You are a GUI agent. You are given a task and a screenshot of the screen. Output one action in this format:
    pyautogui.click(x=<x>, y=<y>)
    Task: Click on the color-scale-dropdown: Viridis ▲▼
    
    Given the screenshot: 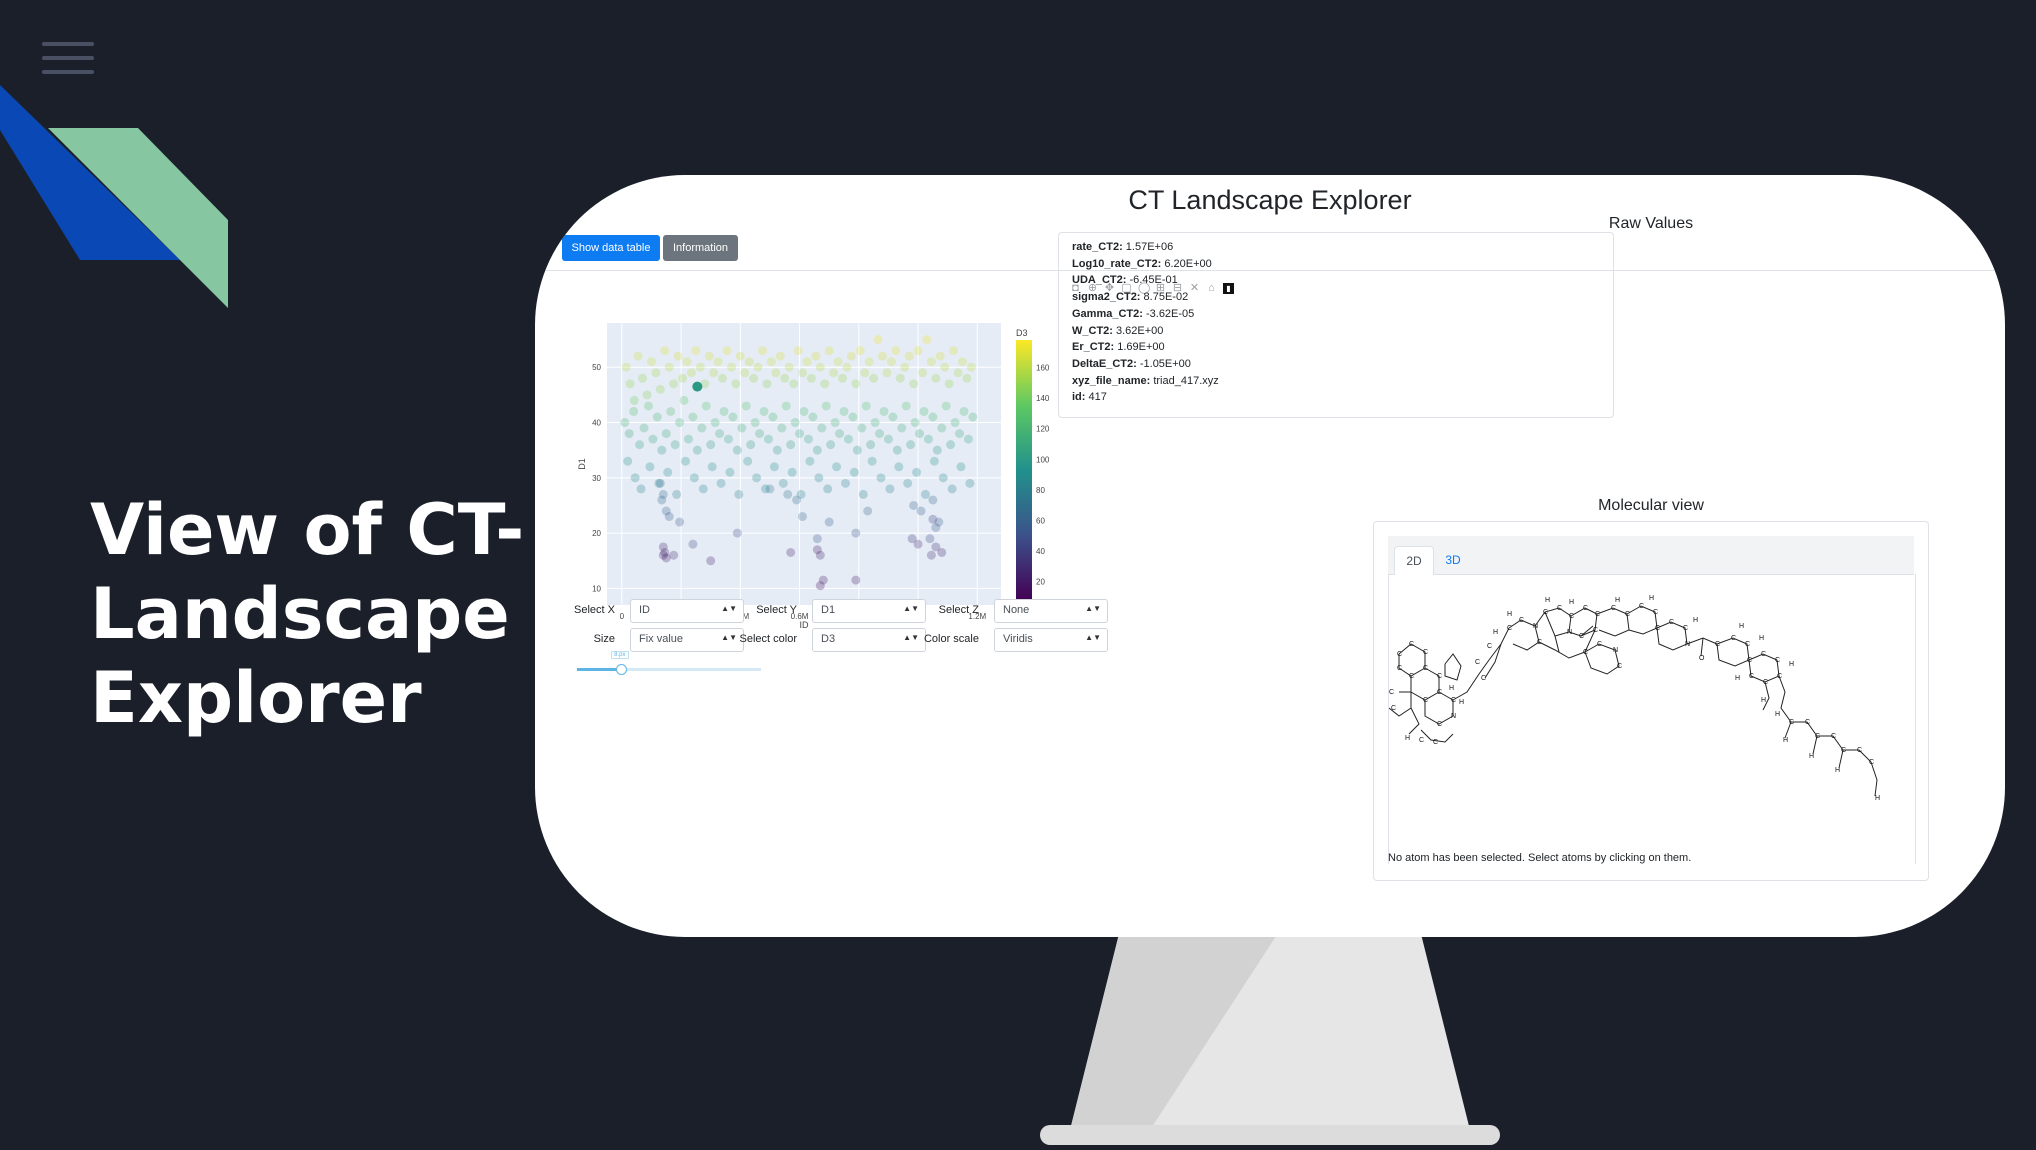 What is the action you would take?
    pyautogui.click(x=1051, y=640)
    